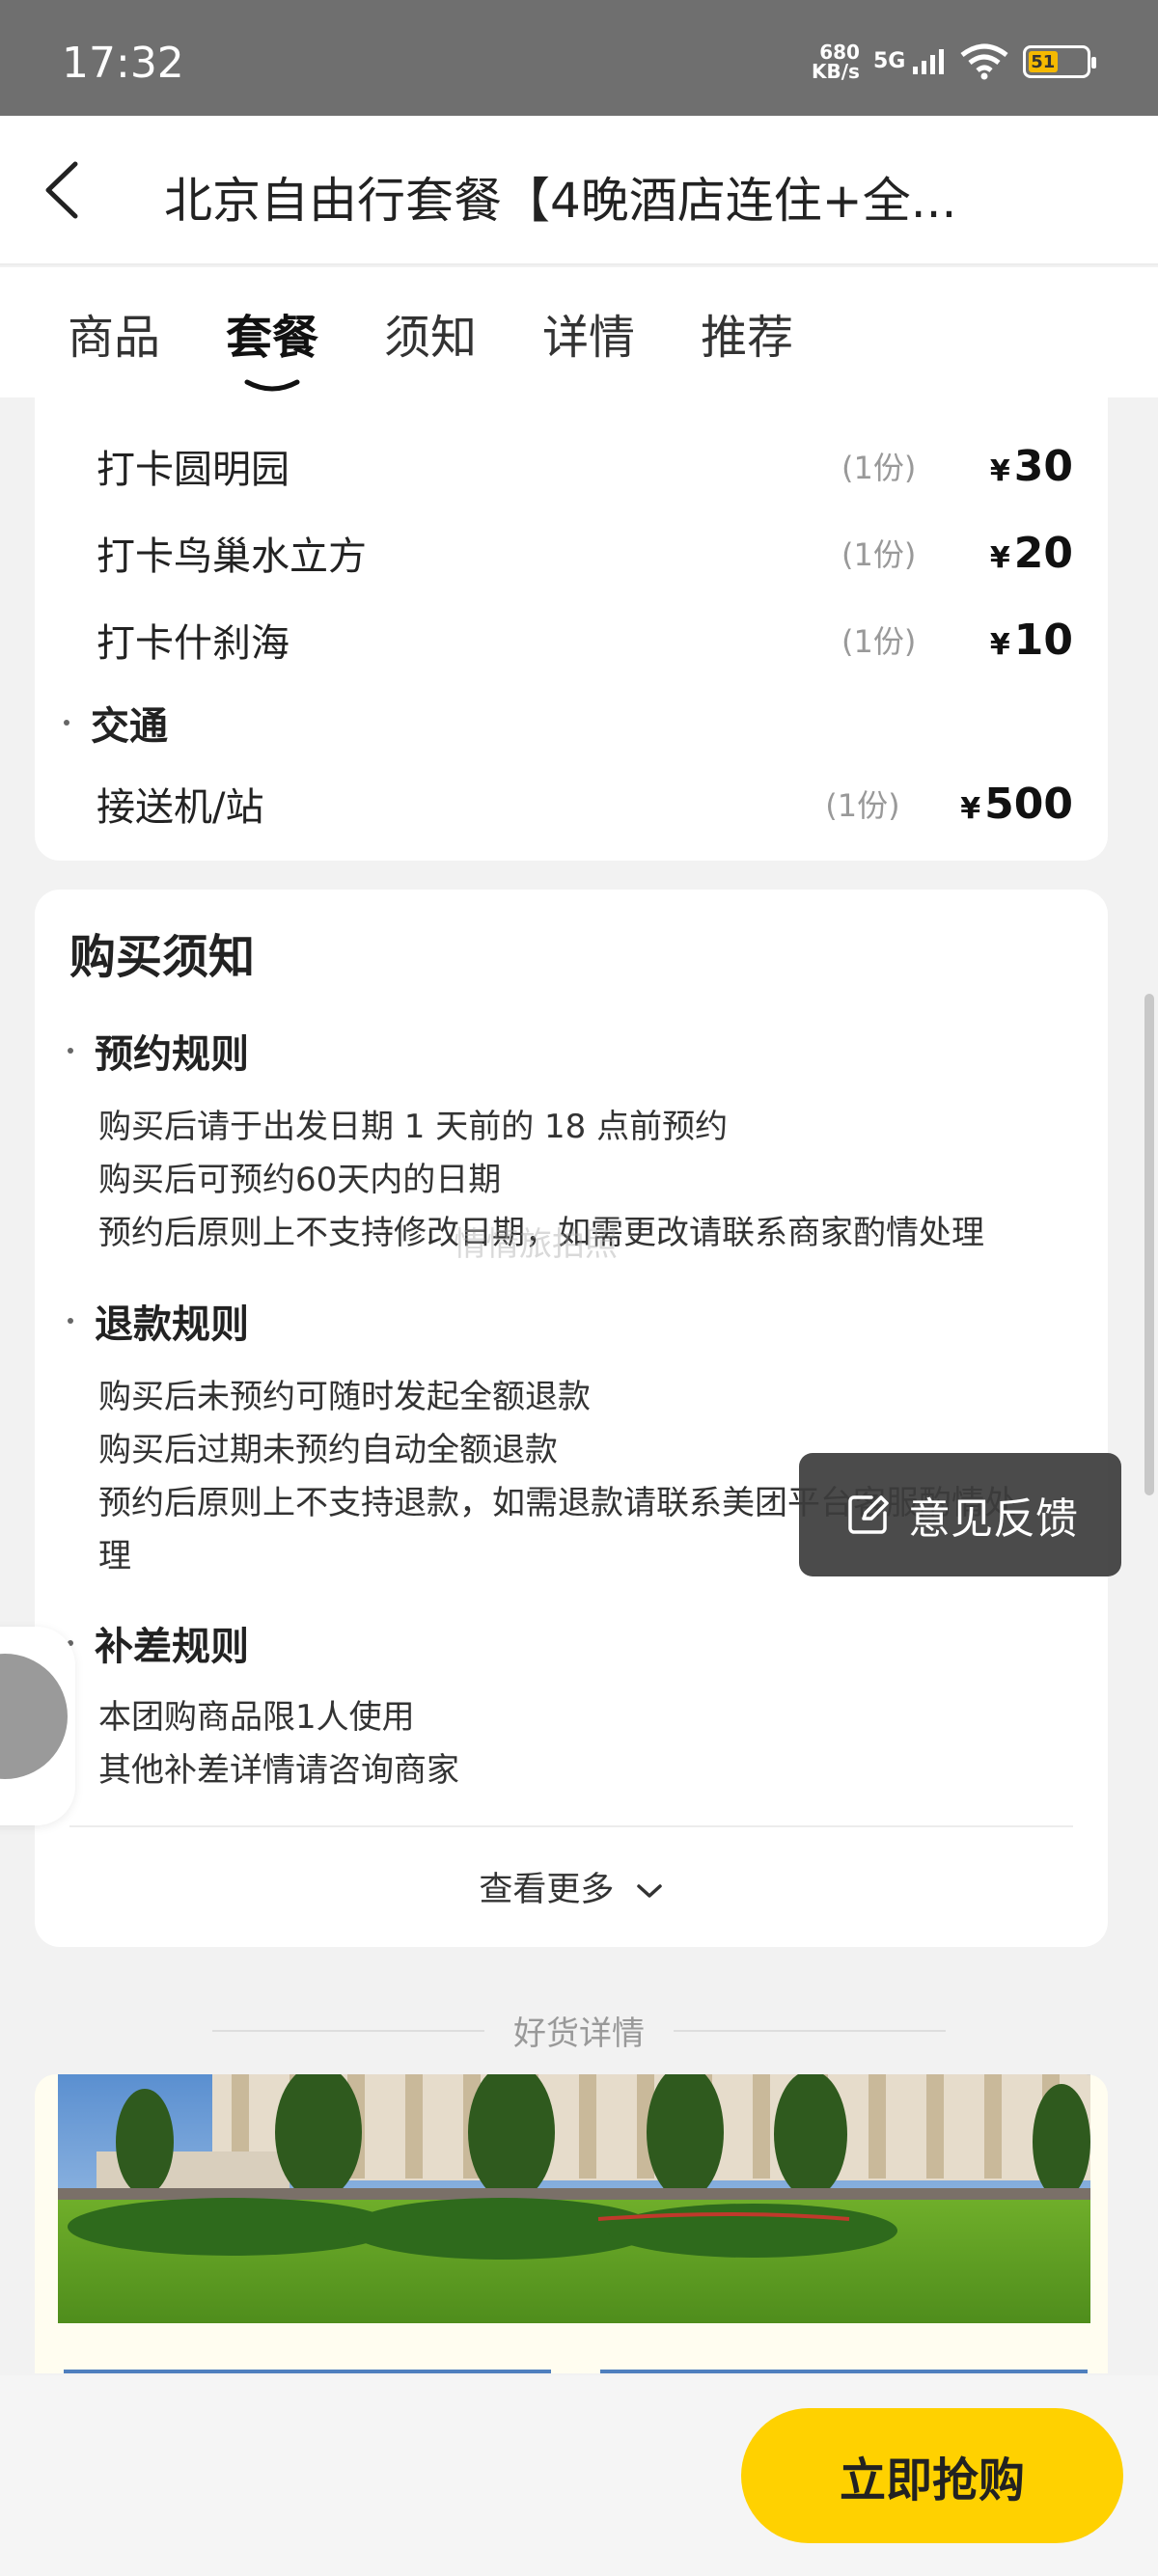 This screenshot has width=1158, height=2576. What do you see at coordinates (1149, 1245) in the screenshot?
I see `scrollbar` at bounding box center [1149, 1245].